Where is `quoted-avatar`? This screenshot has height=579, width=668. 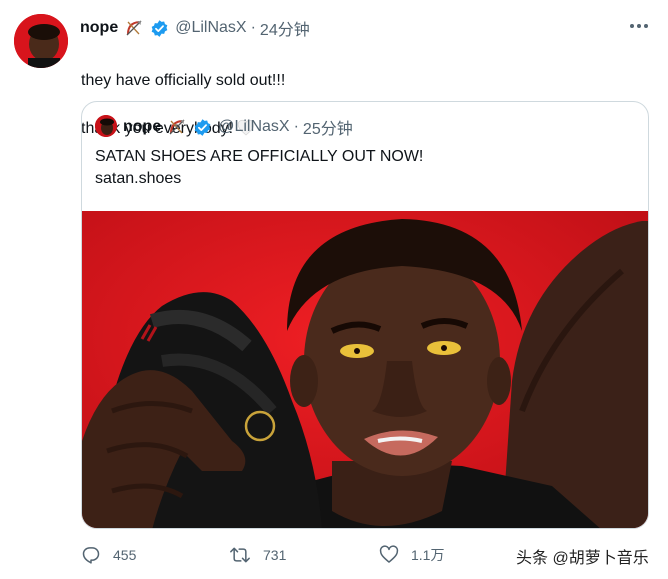
quoted-avatar is located at coordinates (106, 126).